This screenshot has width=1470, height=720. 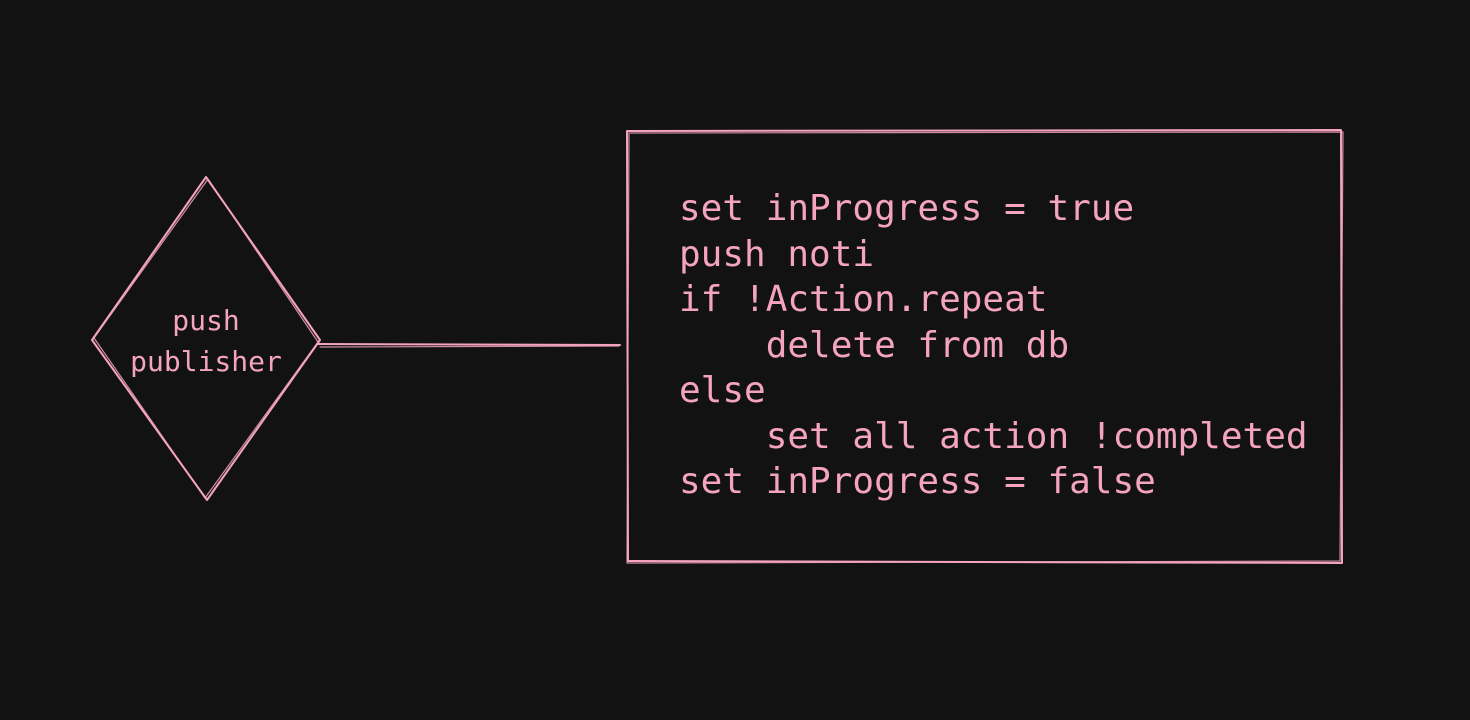 I want to click on code-line: delete from db, so click(x=874, y=345).